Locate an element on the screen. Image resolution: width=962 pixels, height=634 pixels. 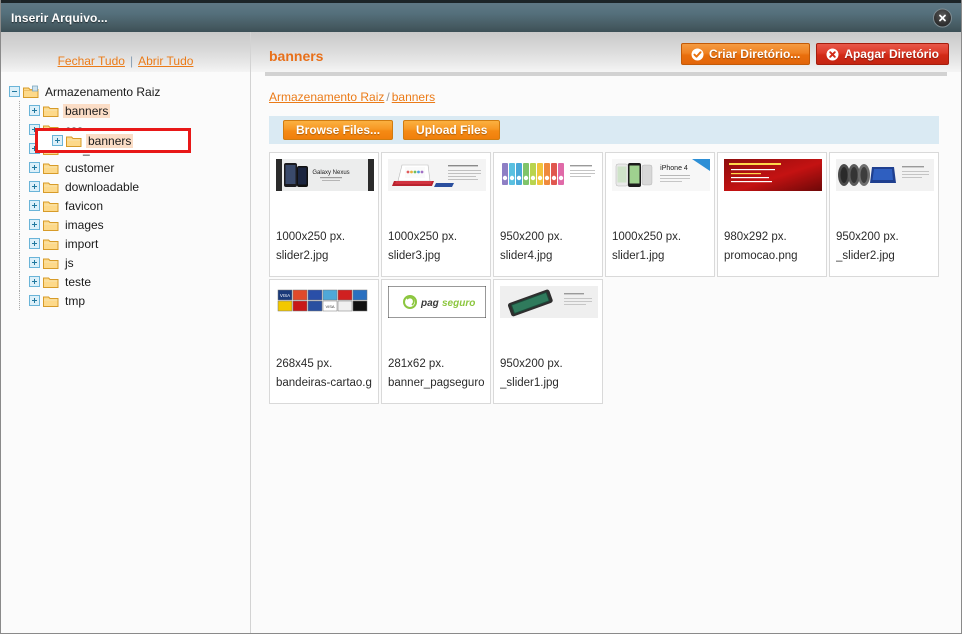
file-name: slider3.jpg is located at coordinates (414, 256).